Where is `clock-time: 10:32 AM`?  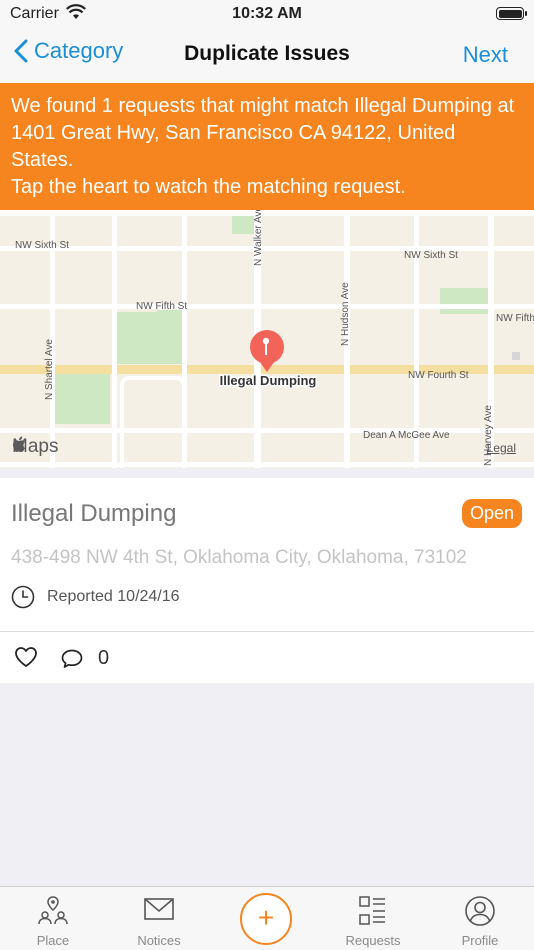 clock-time: 10:32 AM is located at coordinates (267, 13).